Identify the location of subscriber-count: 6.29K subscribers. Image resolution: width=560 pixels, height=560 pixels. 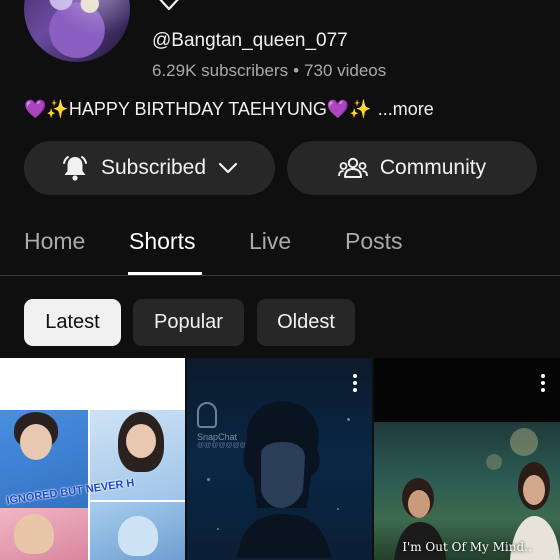
(220, 70).